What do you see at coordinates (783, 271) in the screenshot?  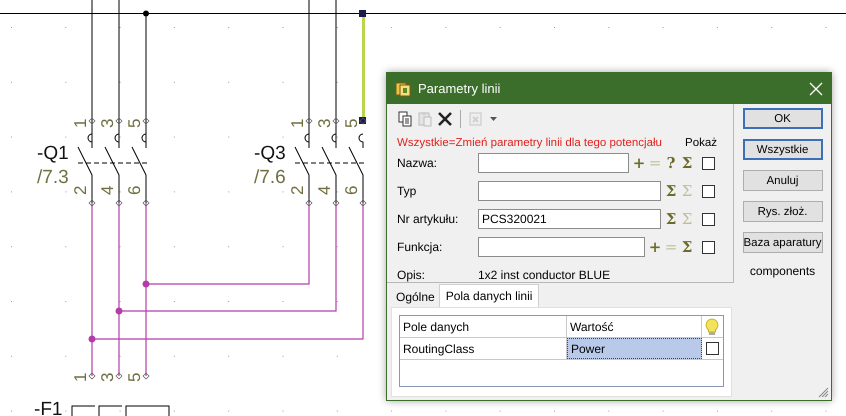 I see `side-note: components` at bounding box center [783, 271].